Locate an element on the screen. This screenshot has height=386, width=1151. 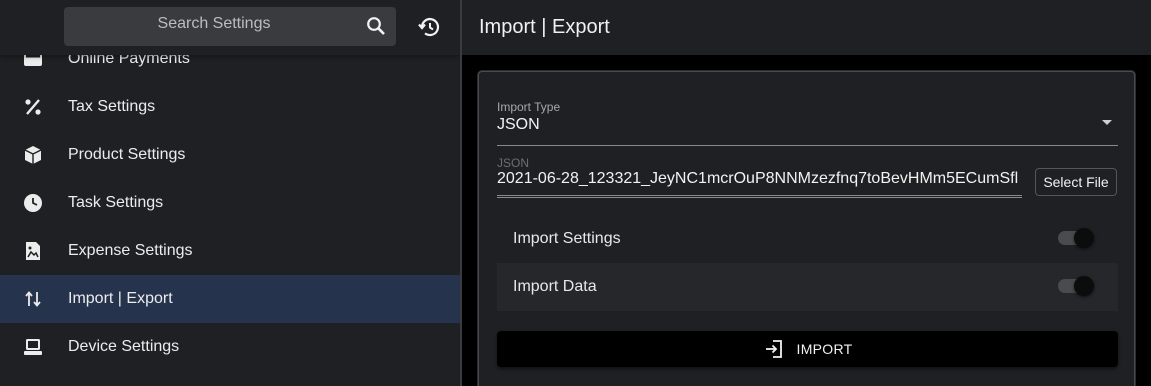
cube-icon is located at coordinates (33, 155).